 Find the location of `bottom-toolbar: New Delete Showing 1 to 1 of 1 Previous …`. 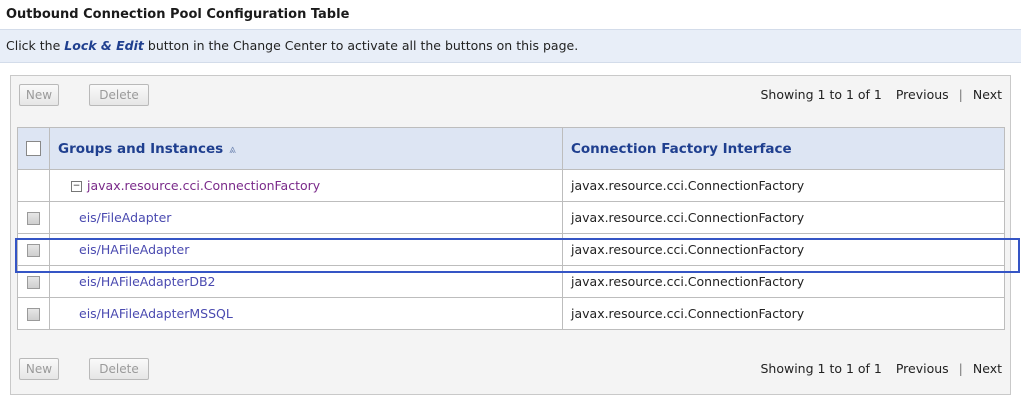

bottom-toolbar: New Delete Showing 1 to 1 of 1 Previous … is located at coordinates (510, 368).